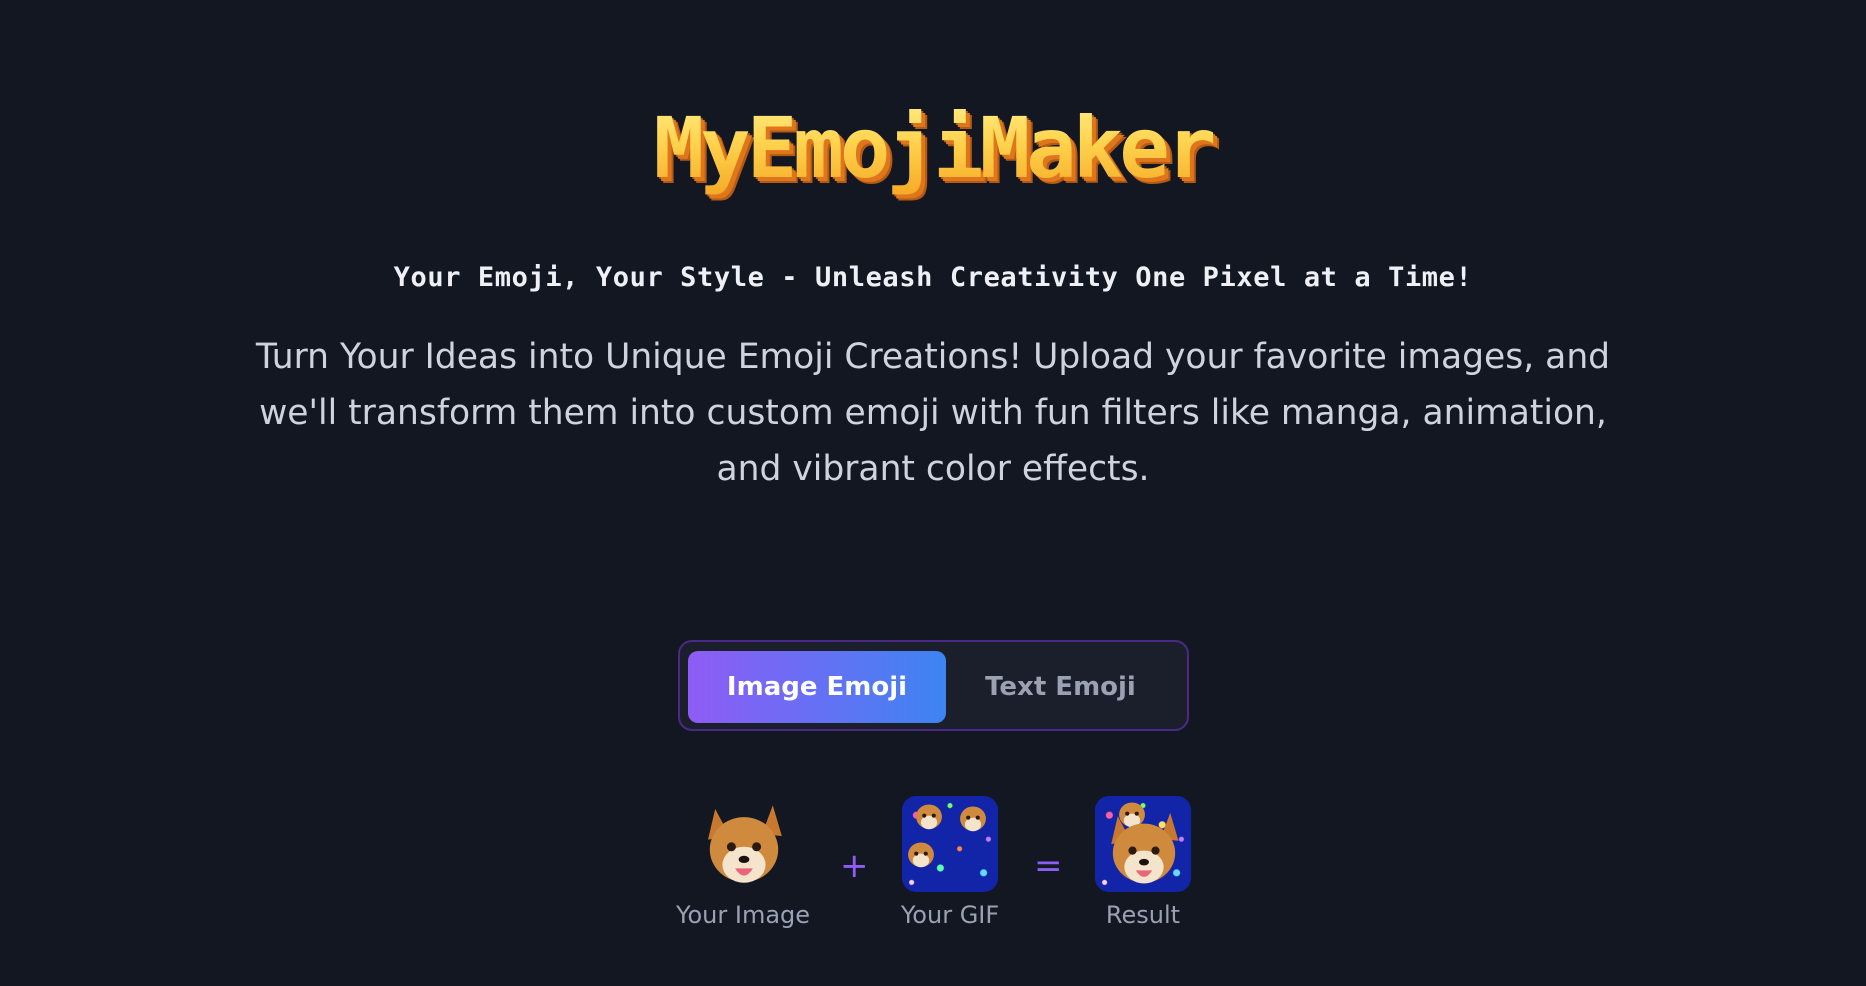  Describe the element at coordinates (1048, 866) in the screenshot. I see `equals-operator: =` at that location.